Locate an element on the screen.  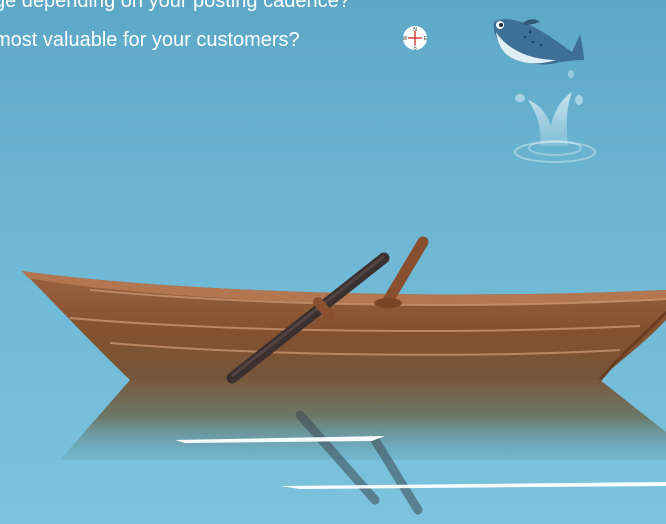
prompt-line-1: ge depending on your posting cadence? is located at coordinates (175, 6).